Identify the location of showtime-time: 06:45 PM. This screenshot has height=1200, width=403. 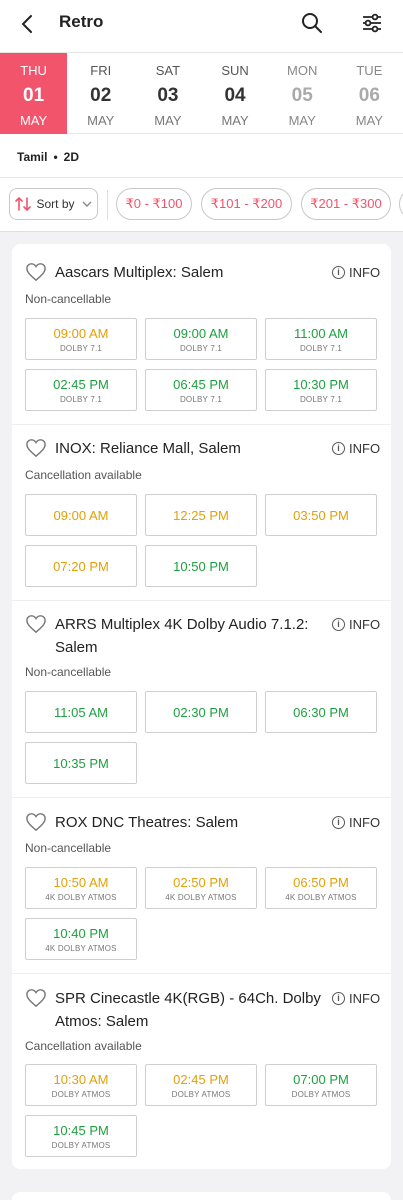
(201, 384).